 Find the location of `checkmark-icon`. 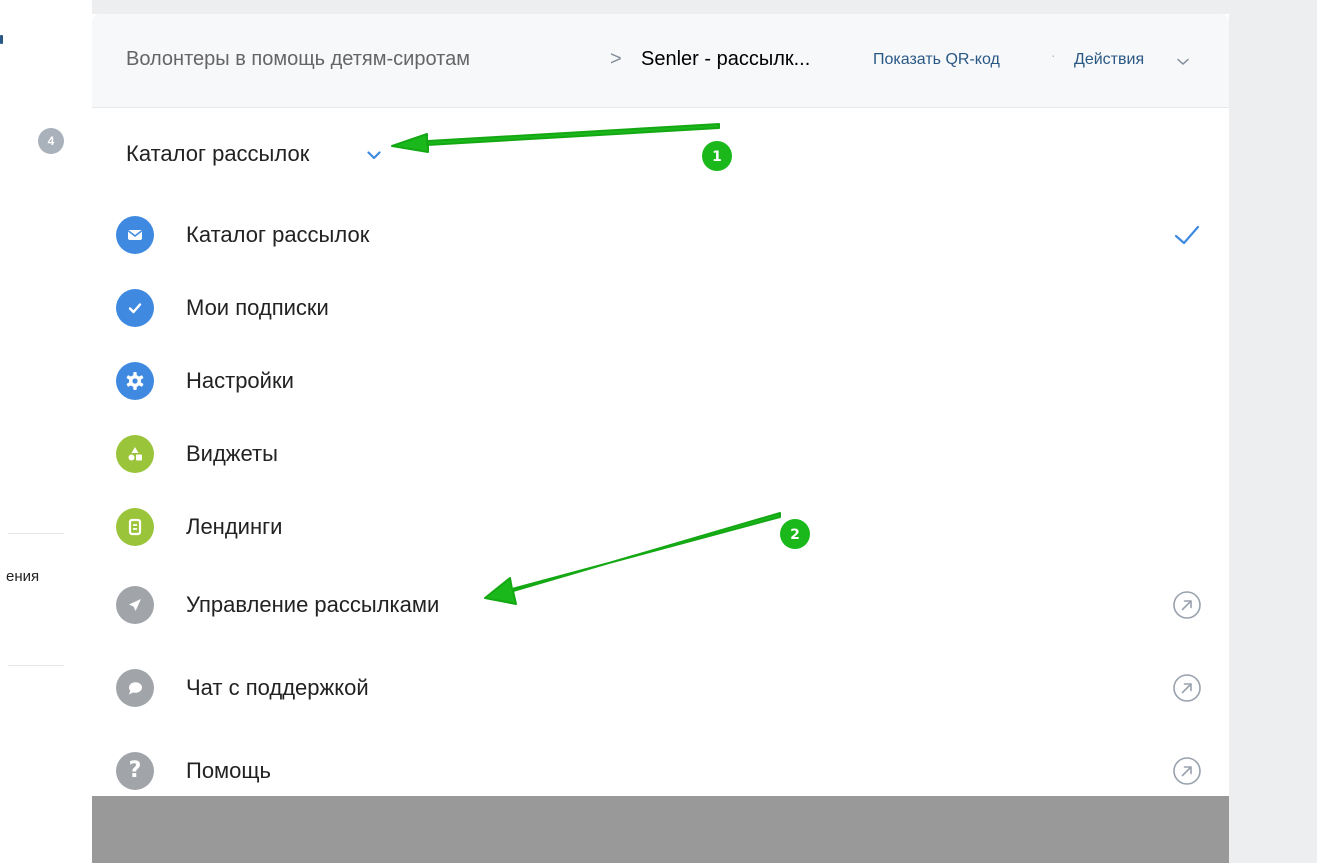

checkmark-icon is located at coordinates (1187, 235).